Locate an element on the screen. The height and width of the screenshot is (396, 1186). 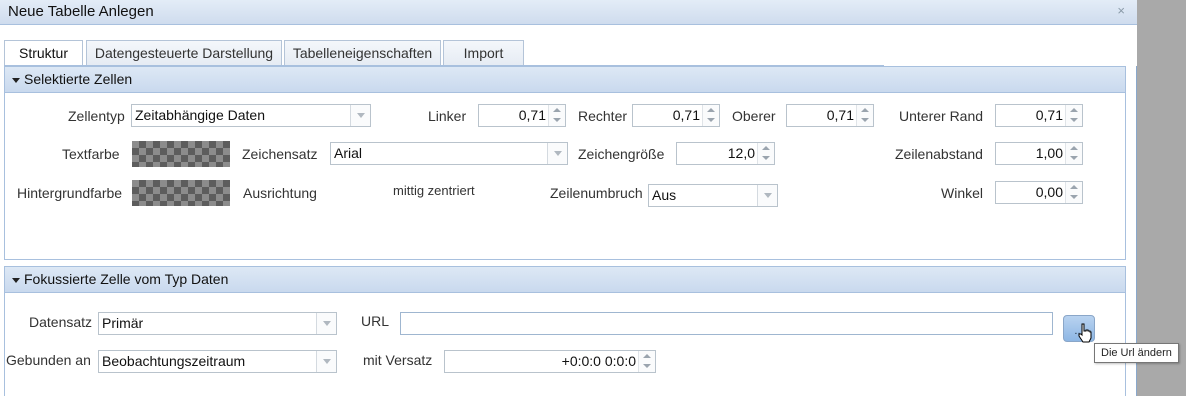
bound-to-select: Beobachtungszeitraum is located at coordinates (217, 361).